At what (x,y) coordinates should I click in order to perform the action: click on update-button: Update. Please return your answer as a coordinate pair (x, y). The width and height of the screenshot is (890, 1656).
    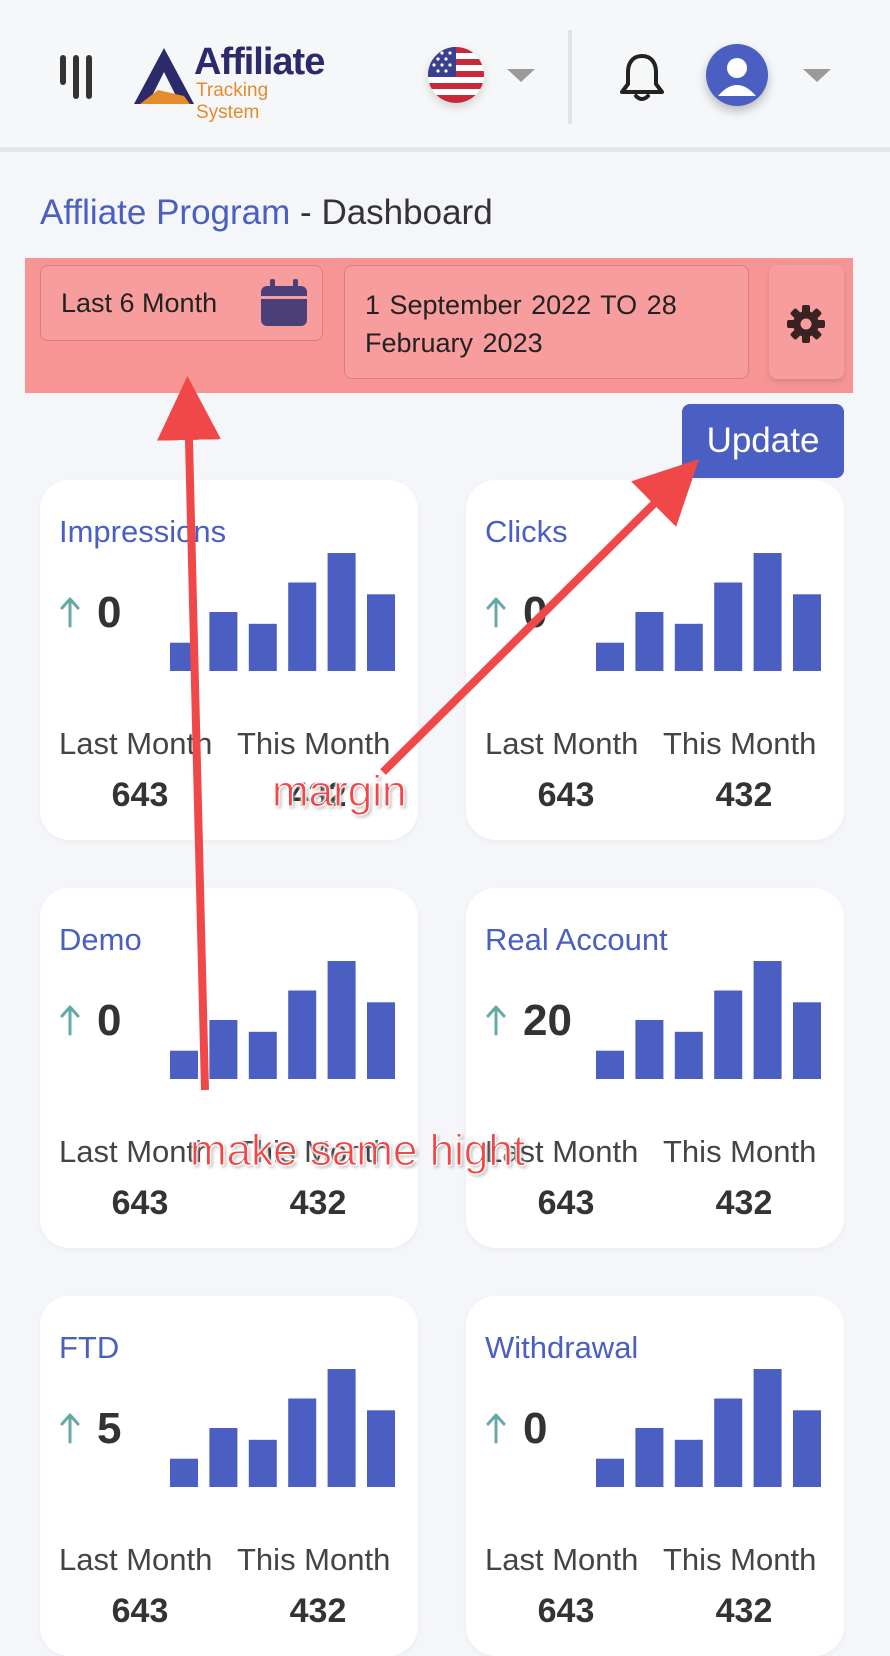
    Looking at the image, I should click on (763, 441).